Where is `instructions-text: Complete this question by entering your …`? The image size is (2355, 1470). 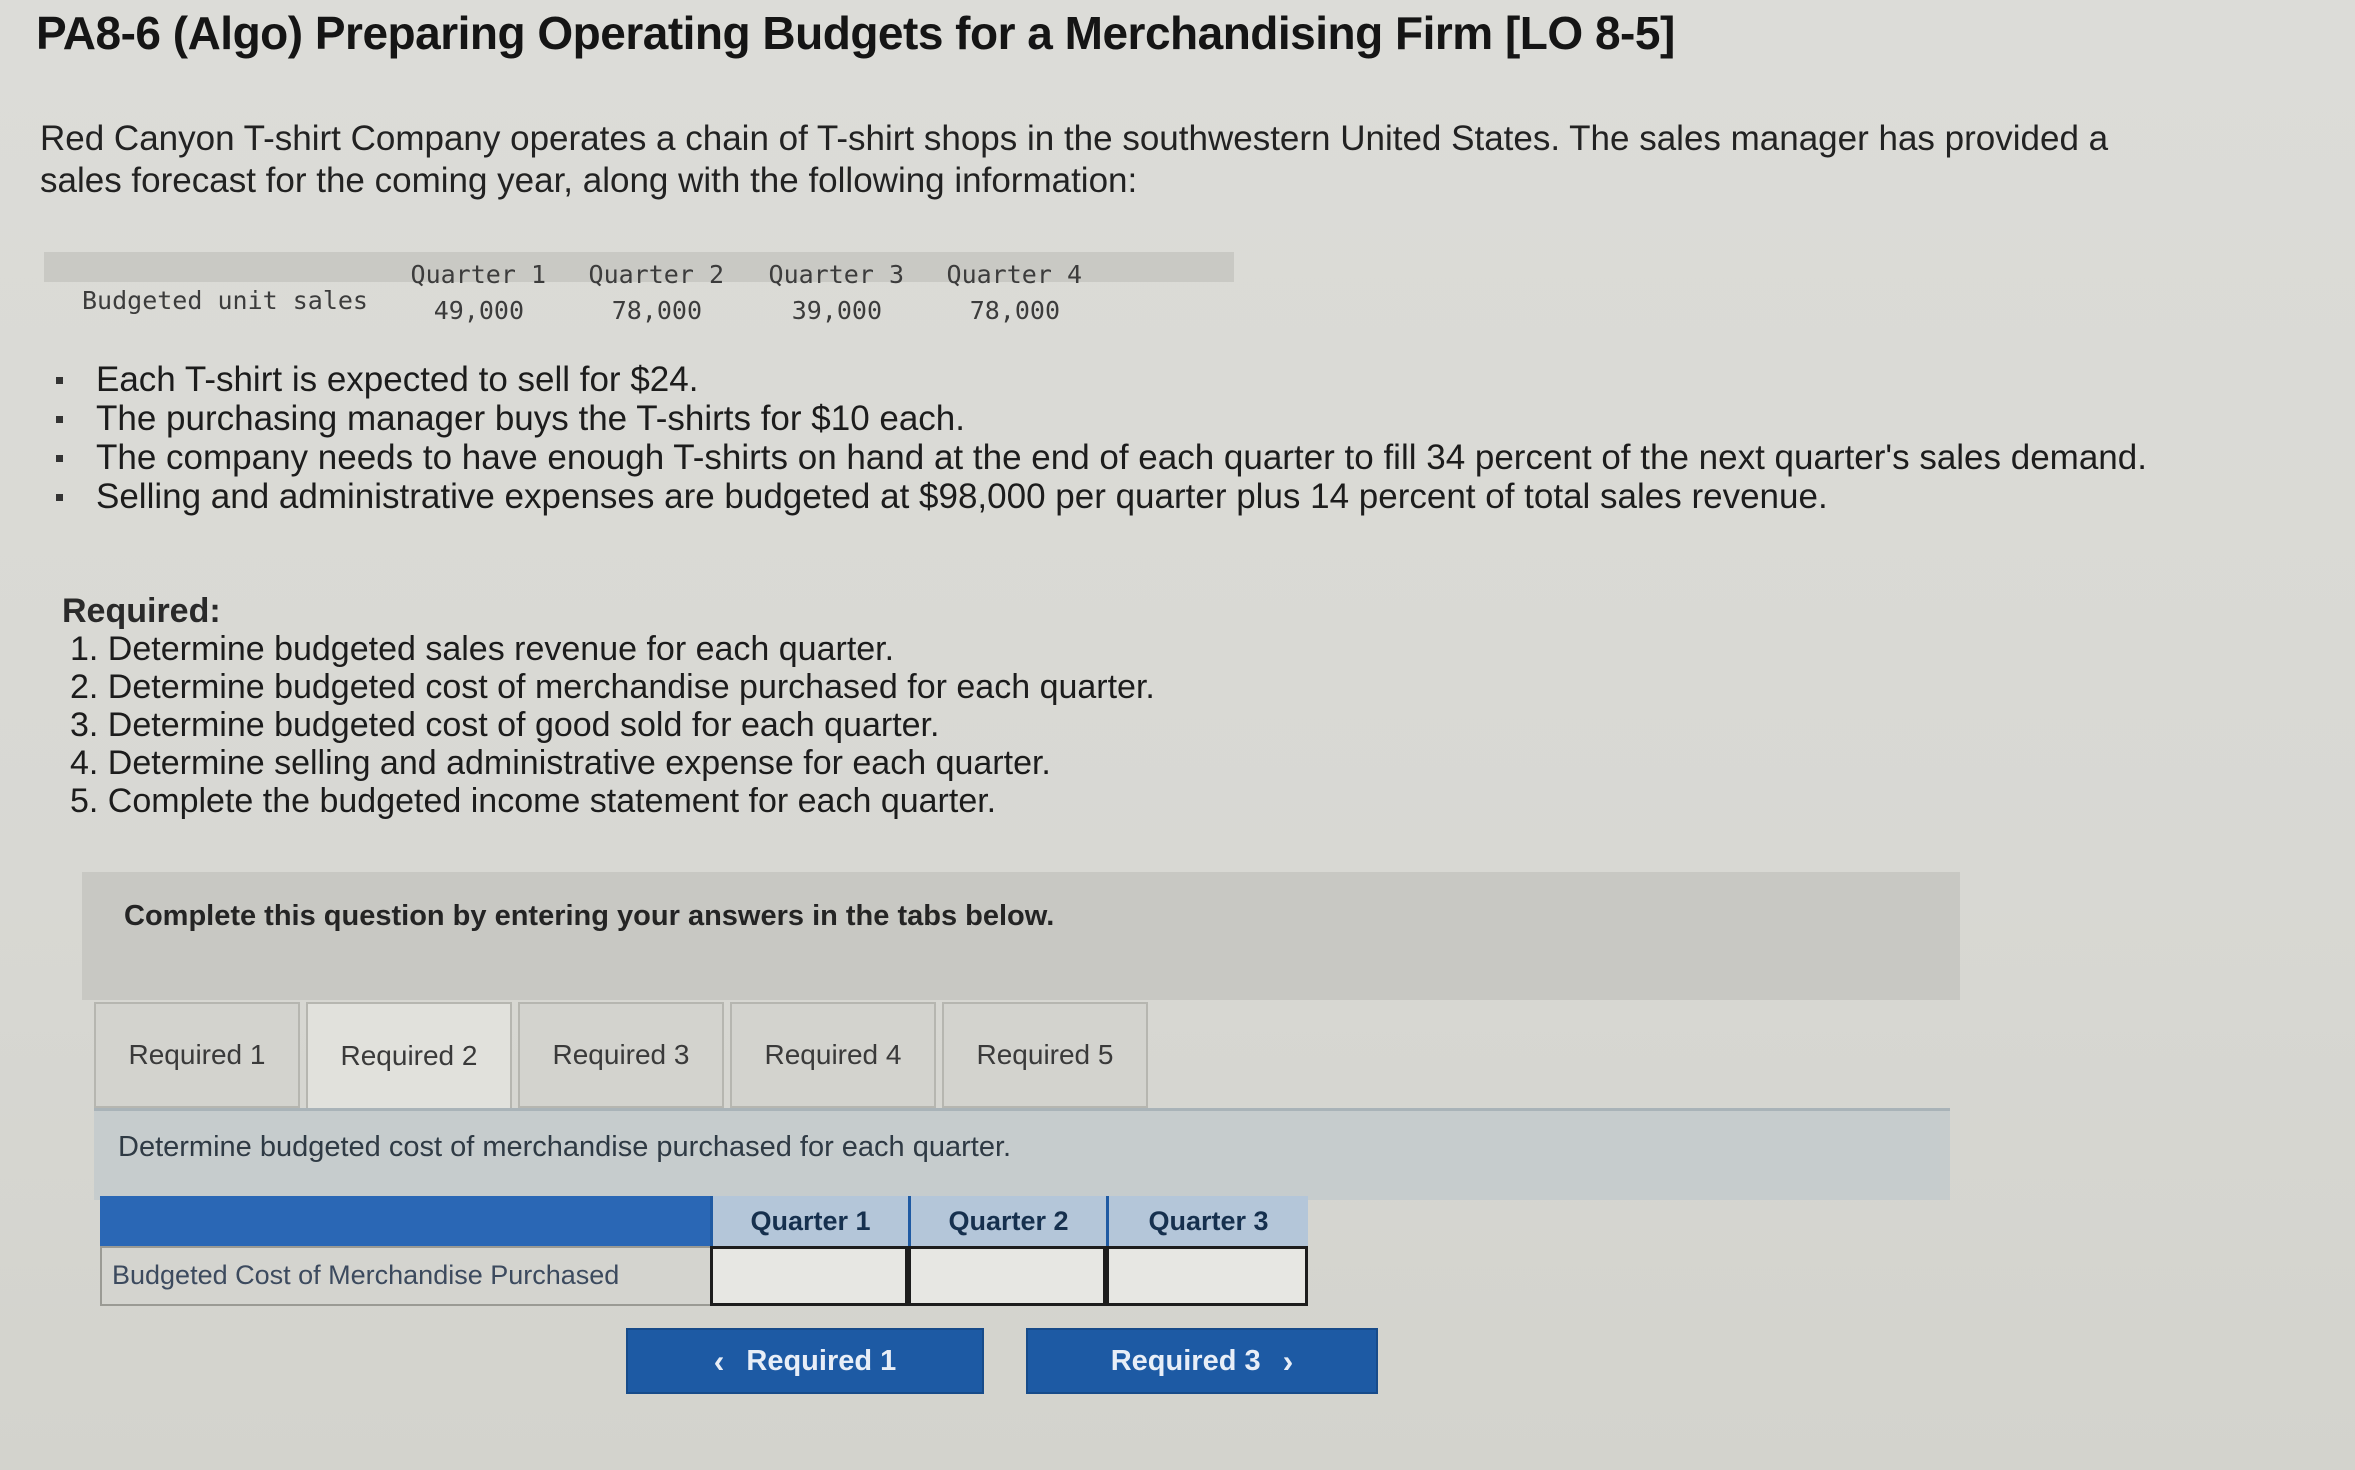 instructions-text: Complete this question by entering your … is located at coordinates (589, 916).